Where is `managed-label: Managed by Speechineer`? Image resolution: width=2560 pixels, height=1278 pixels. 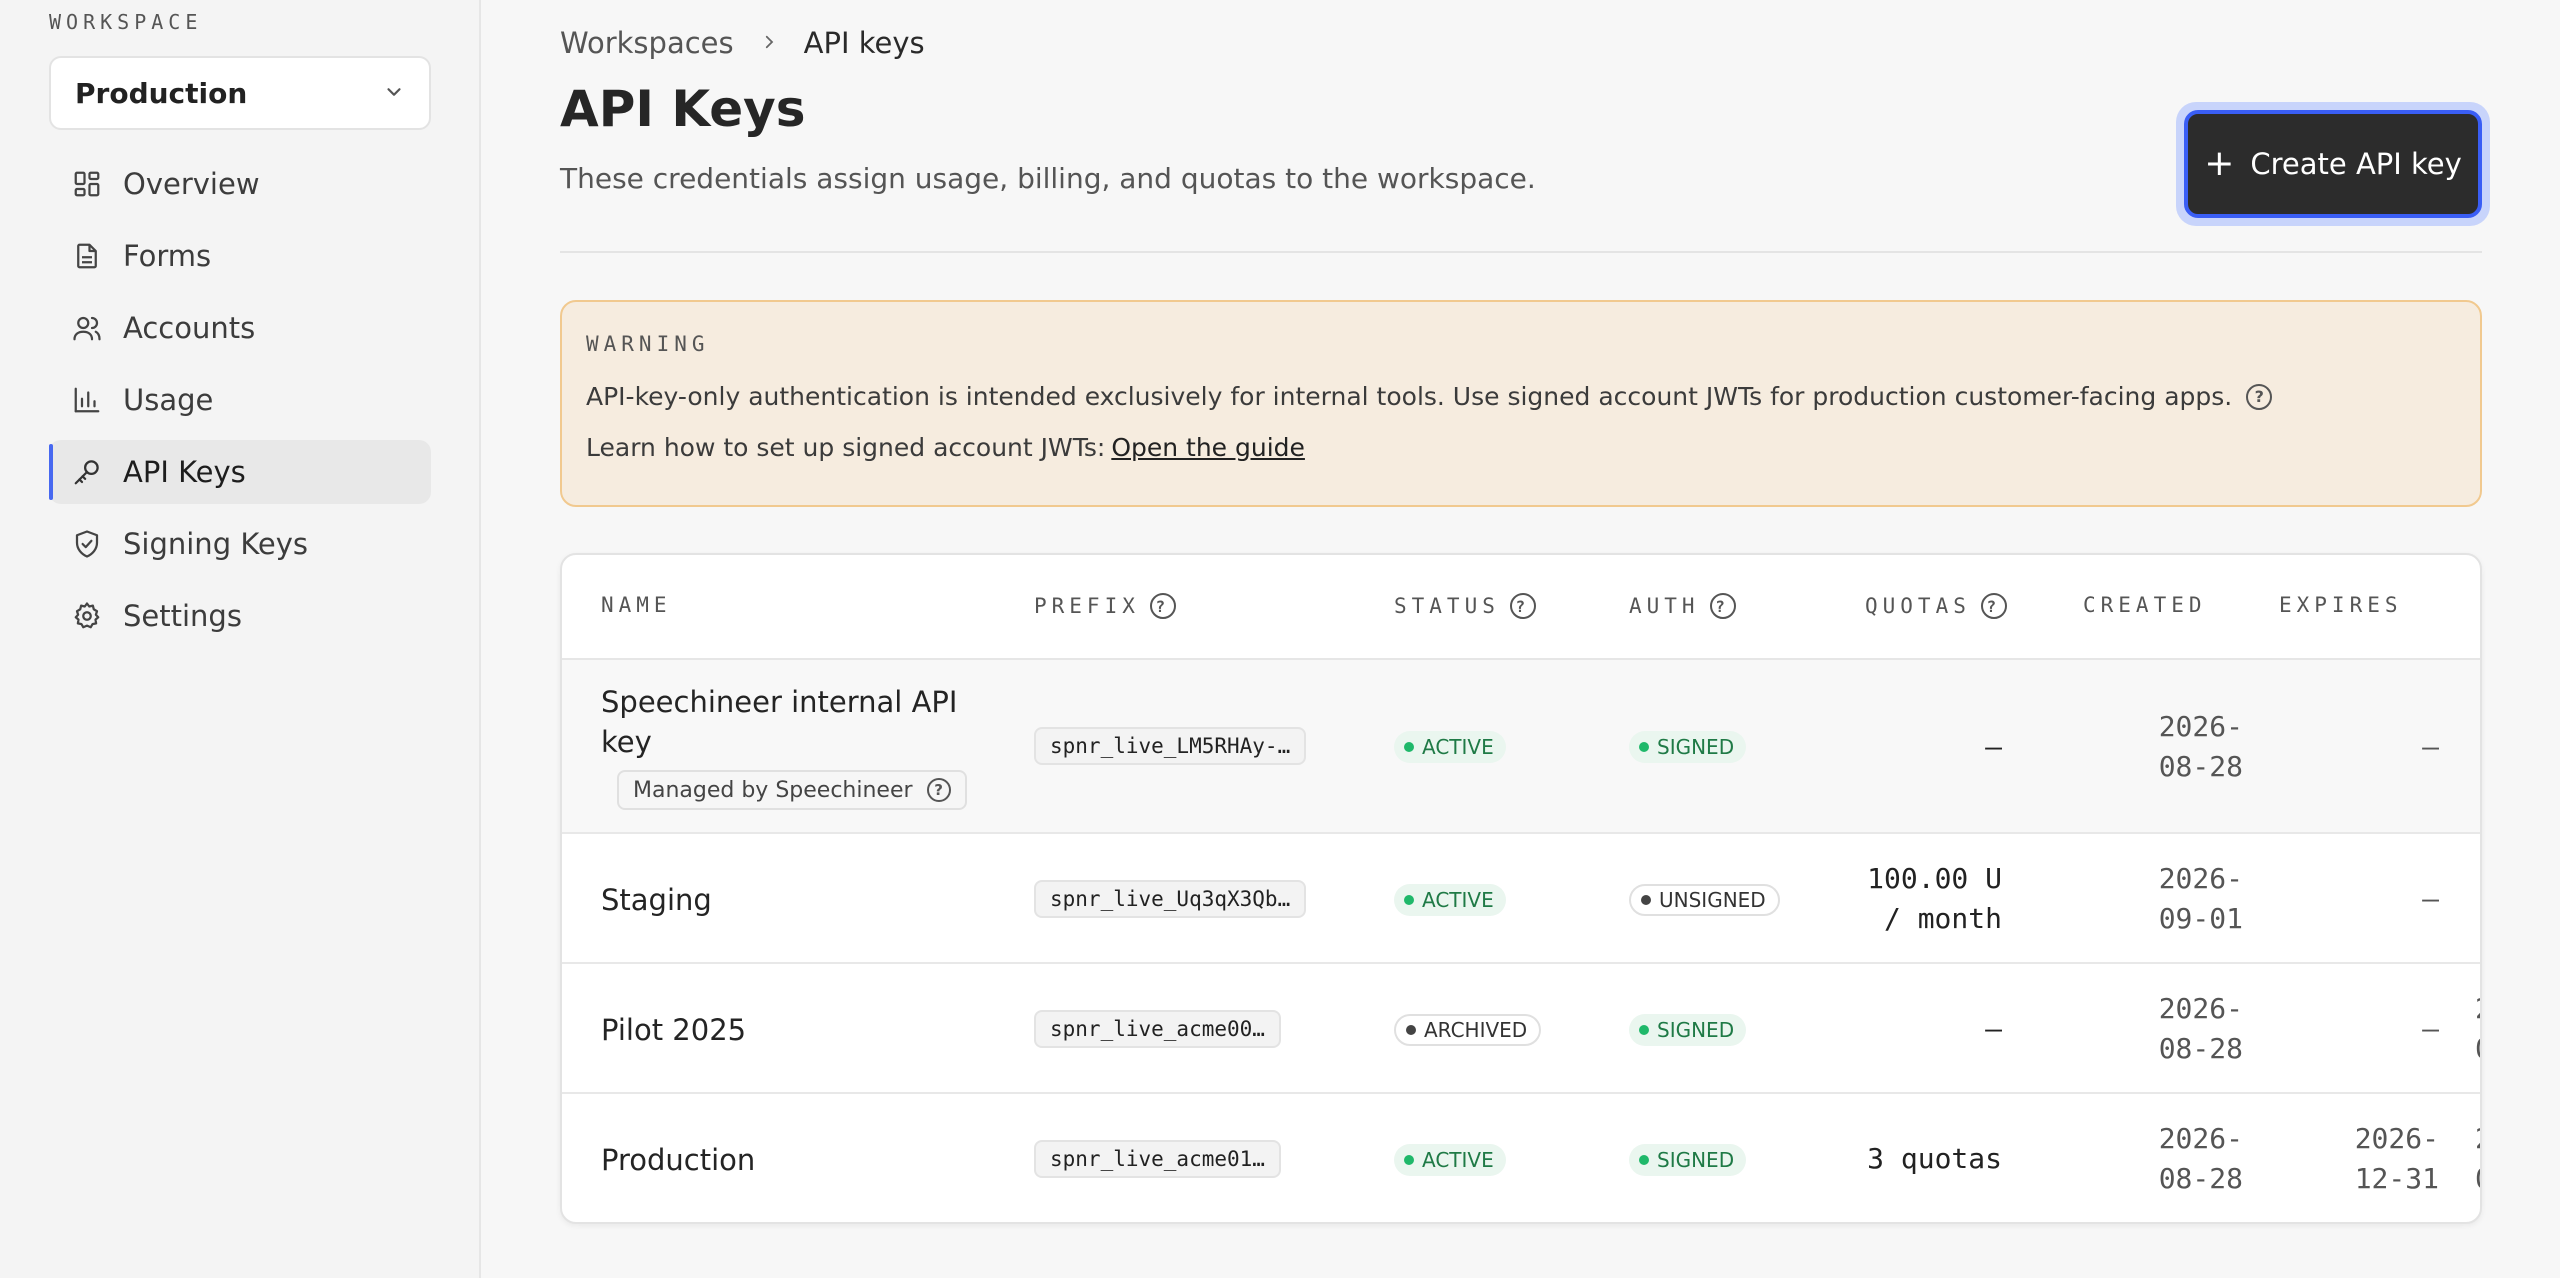 managed-label: Managed by Speechineer is located at coordinates (773, 790).